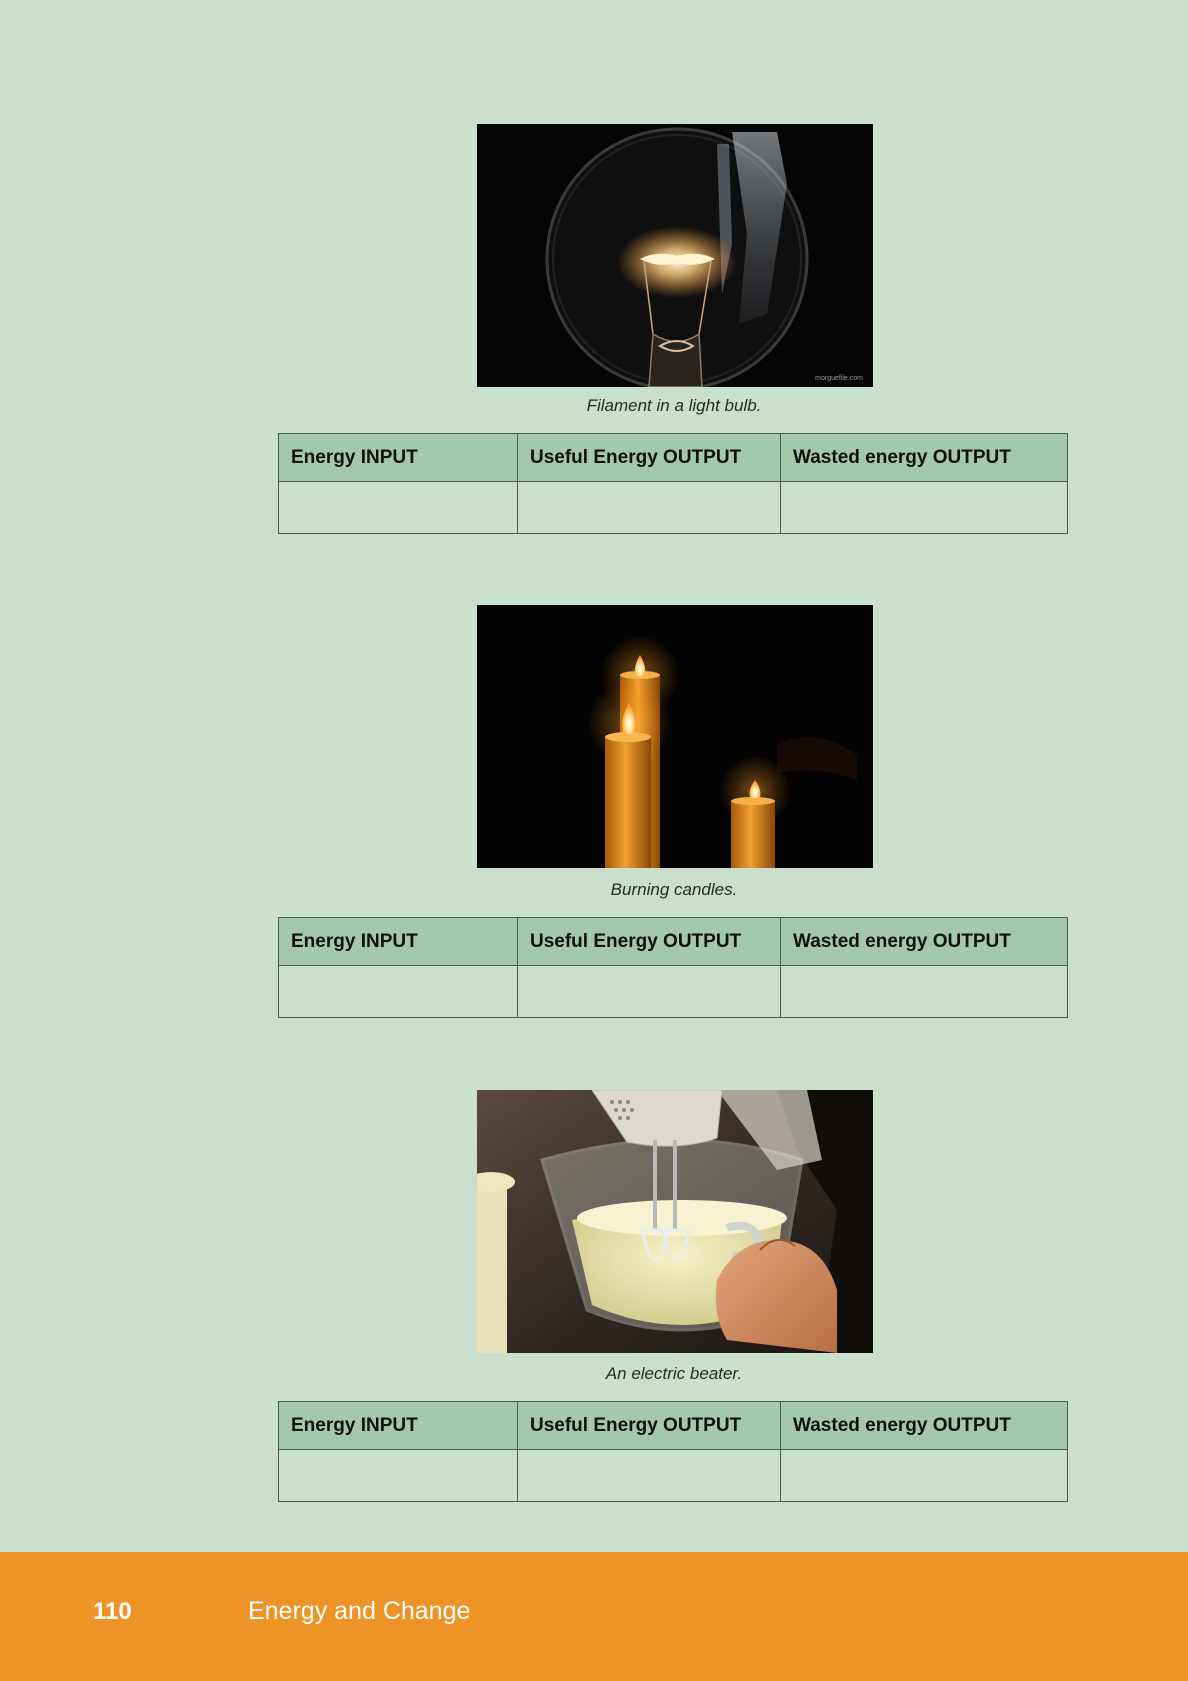 This screenshot has width=1188, height=1681. Describe the element at coordinates (839, 378) in the screenshot. I see `watermark-text: morguefile.com` at that location.